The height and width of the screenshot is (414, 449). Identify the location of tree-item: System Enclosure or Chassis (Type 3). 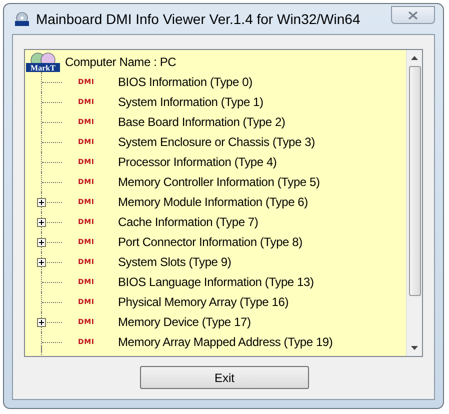
(216, 142).